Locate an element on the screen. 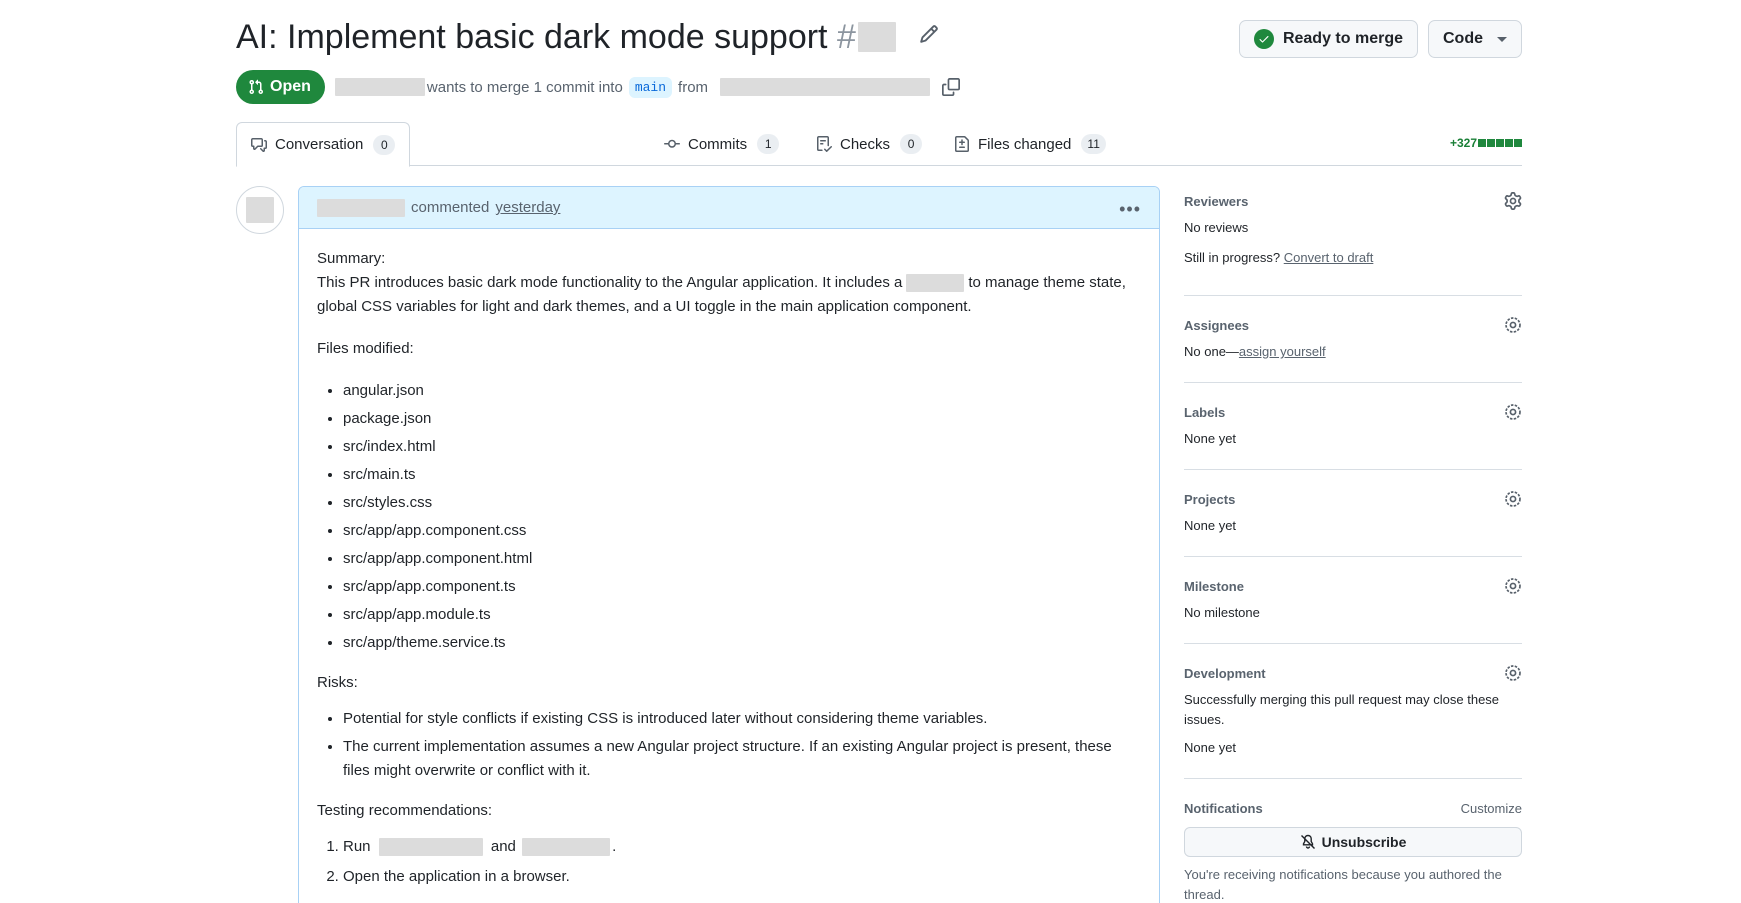  list-item: src/app/app.component.css is located at coordinates (742, 531).